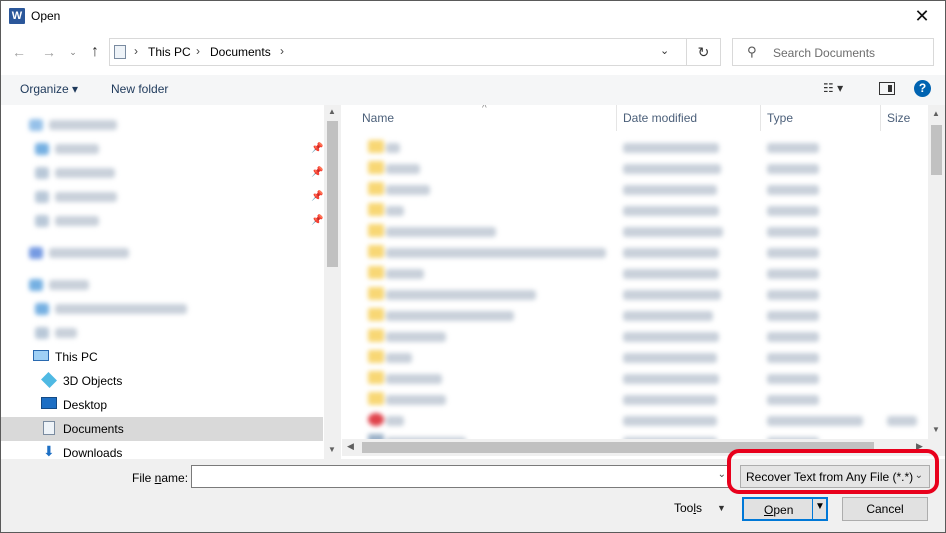 This screenshot has width=946, height=533. I want to click on nav-item-documents: Documents, so click(162, 429).